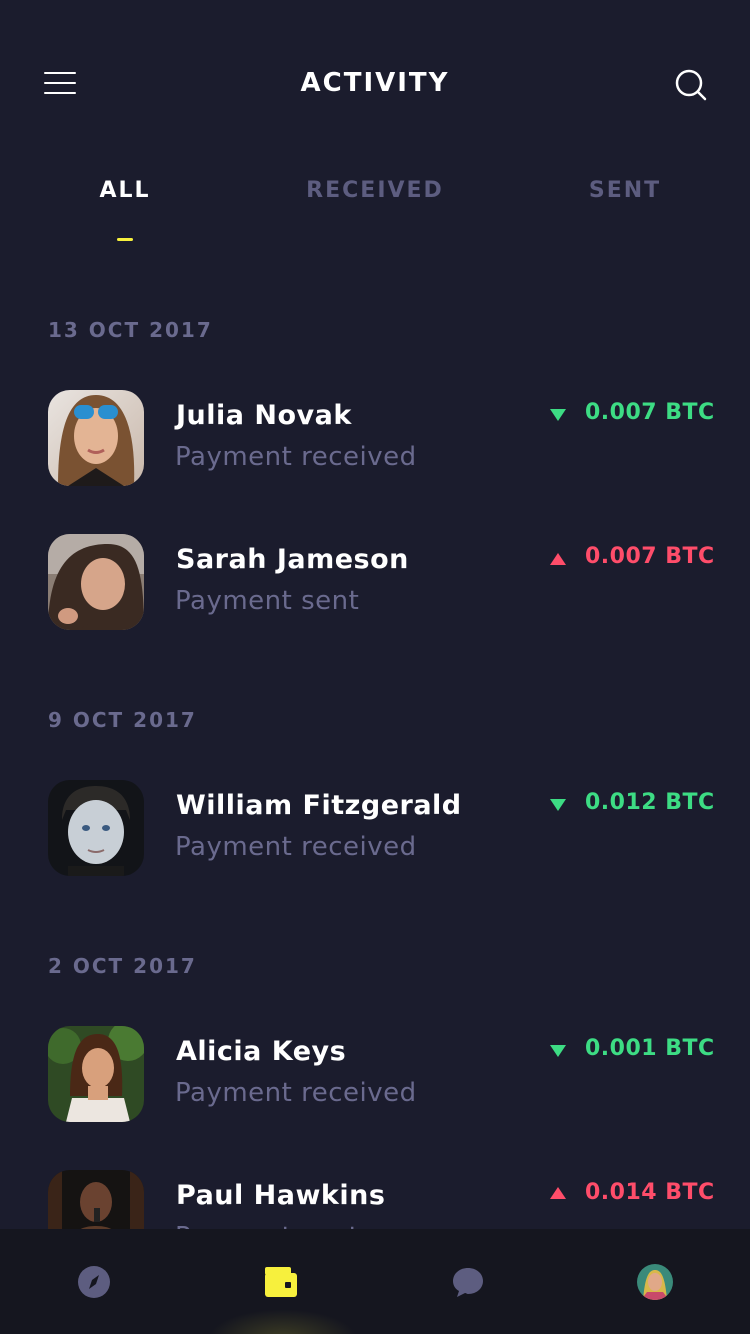  I want to click on search-icon, so click(691, 85).